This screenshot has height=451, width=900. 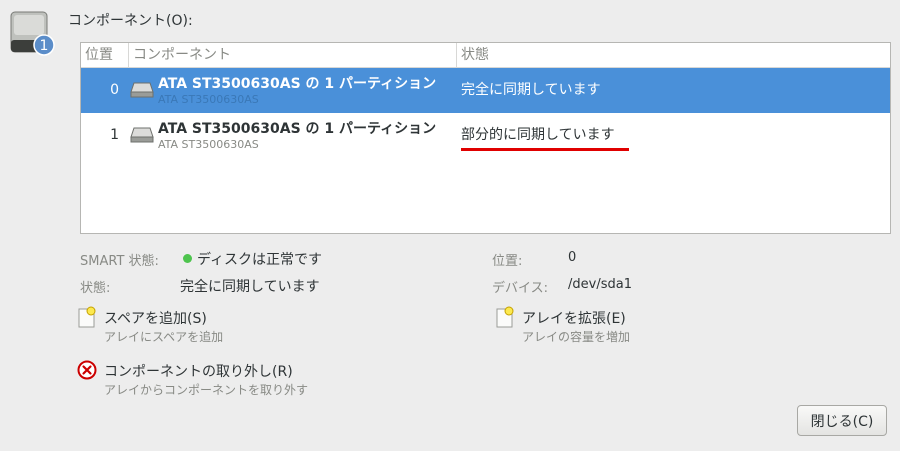 What do you see at coordinates (119, 261) in the screenshot?
I see `smart-status-label: SMART 状態:` at bounding box center [119, 261].